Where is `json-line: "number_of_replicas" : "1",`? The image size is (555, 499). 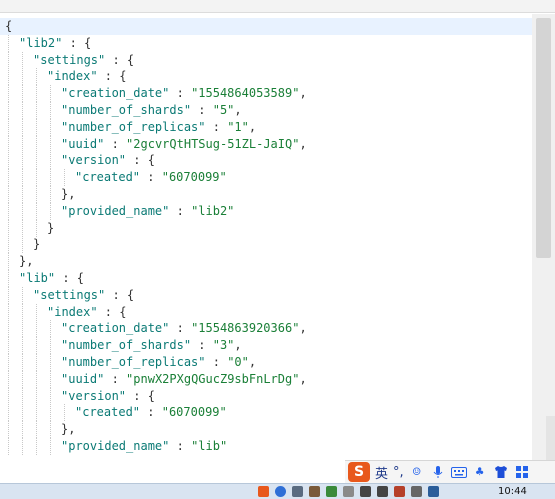
json-line: "number_of_replicas" : "1", is located at coordinates (266, 127).